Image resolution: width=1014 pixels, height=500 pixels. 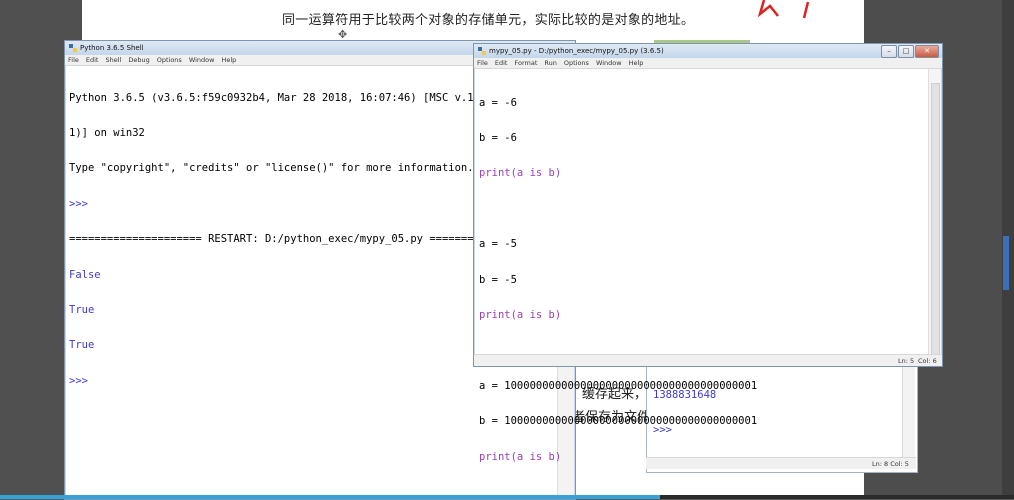 I want to click on editor-menubar: File Edit Format Run Options Window Help, so click(x=708, y=63).